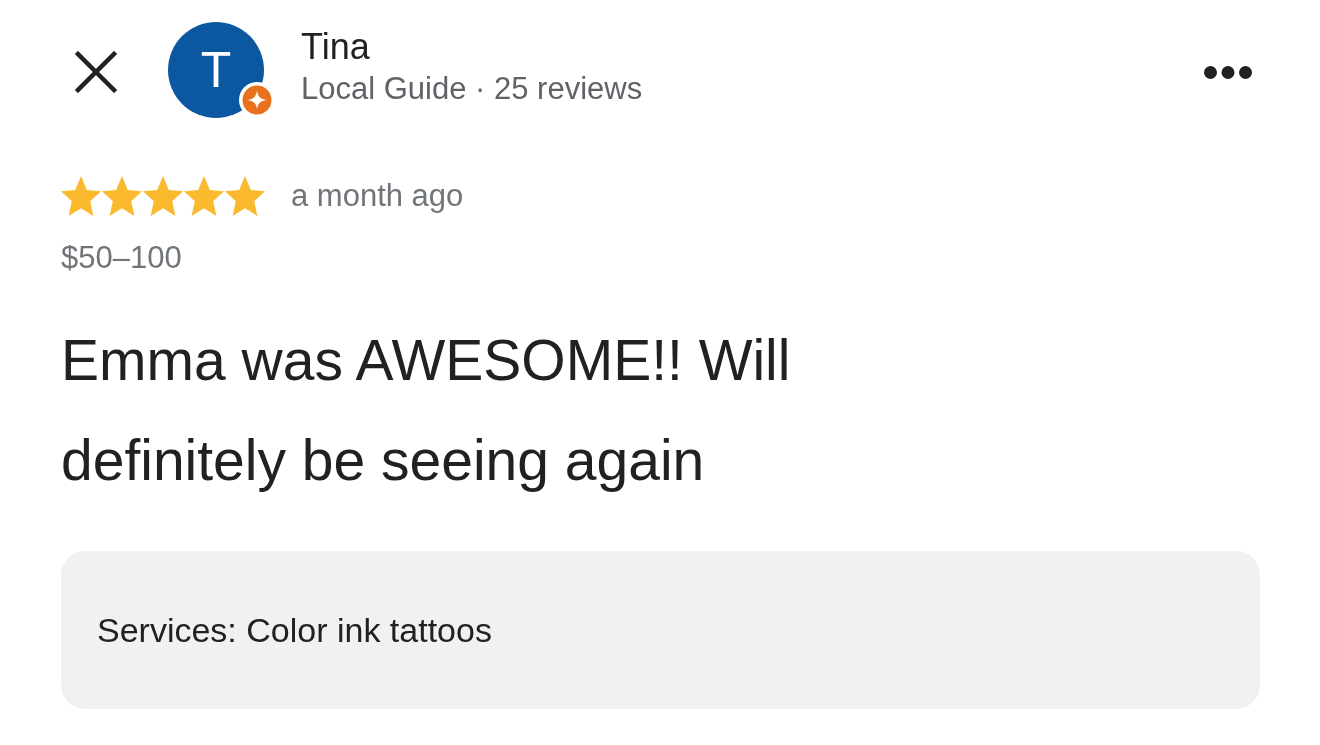 The image size is (1320, 745). I want to click on avatar: T, so click(216, 70).